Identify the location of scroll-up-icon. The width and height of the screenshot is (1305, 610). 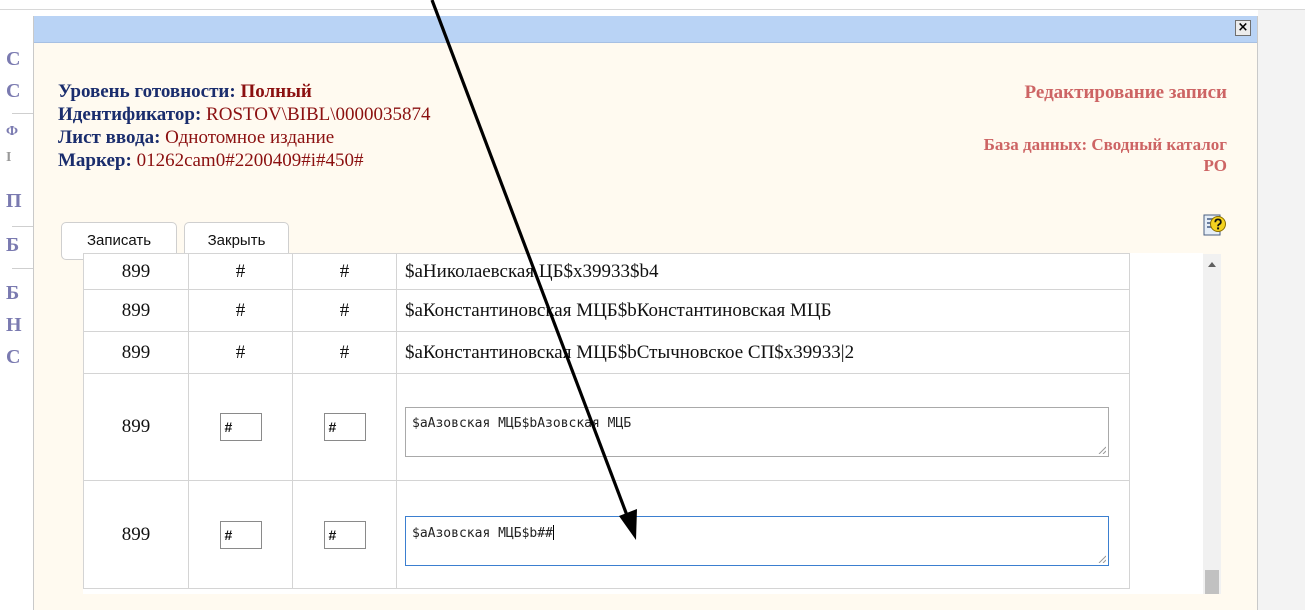
(1212, 264).